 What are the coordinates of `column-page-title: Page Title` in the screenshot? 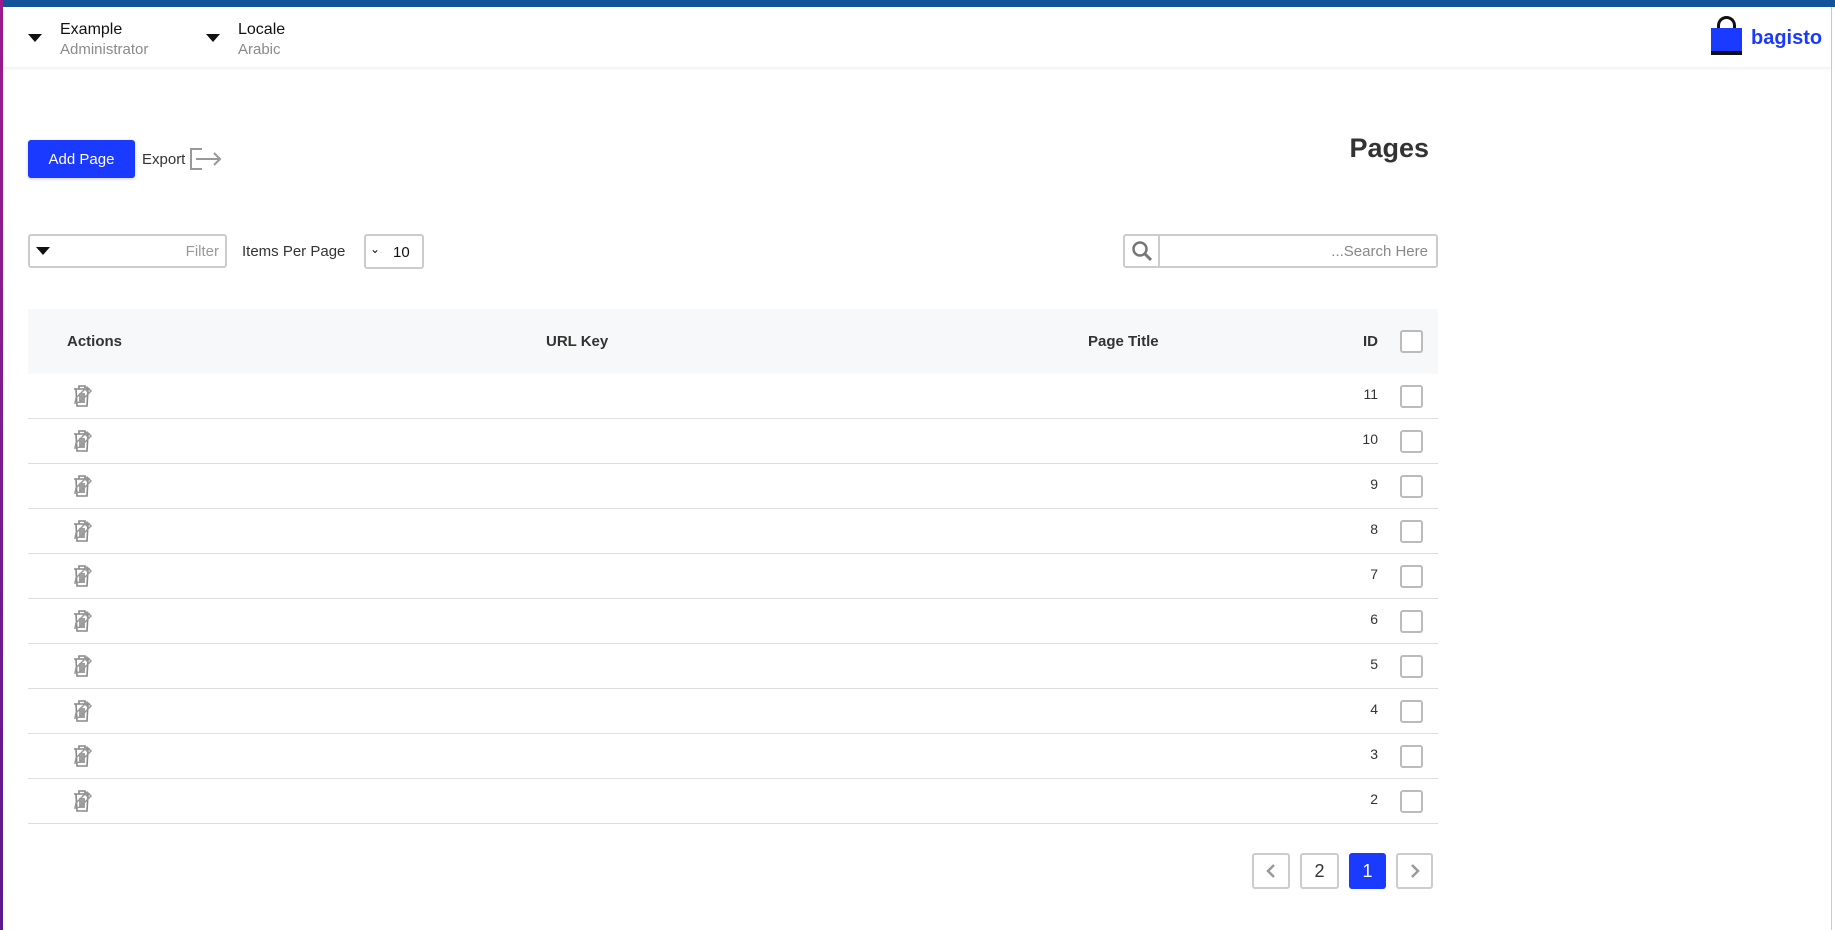 It's located at (1123, 341).